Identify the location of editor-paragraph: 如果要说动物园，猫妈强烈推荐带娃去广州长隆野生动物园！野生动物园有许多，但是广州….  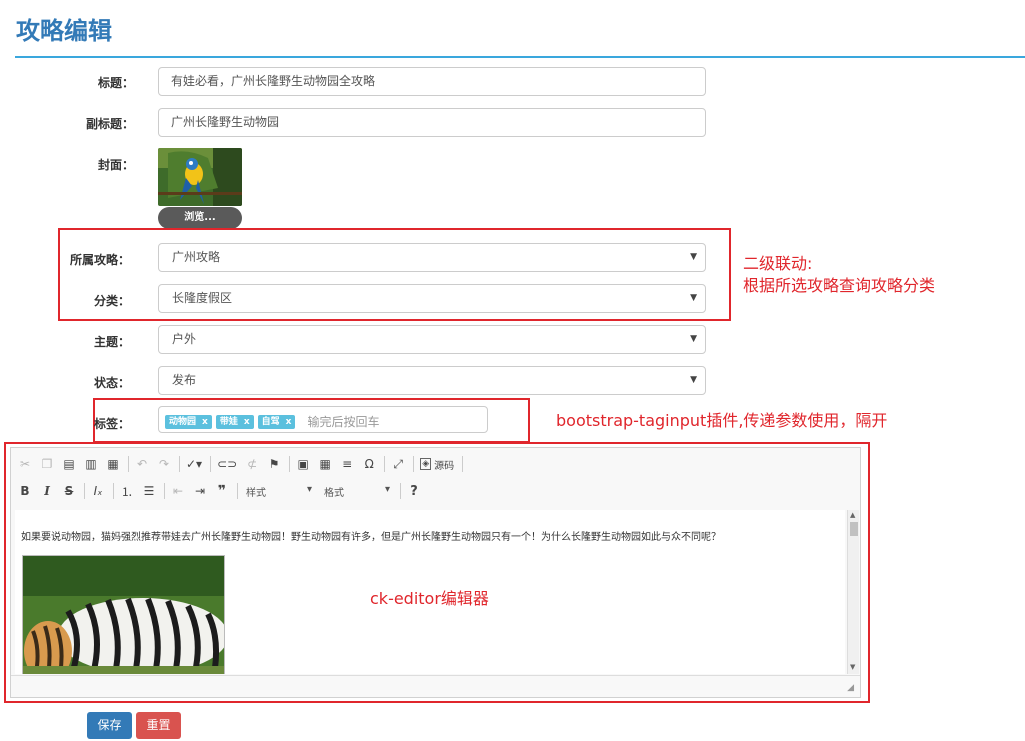
(371, 537).